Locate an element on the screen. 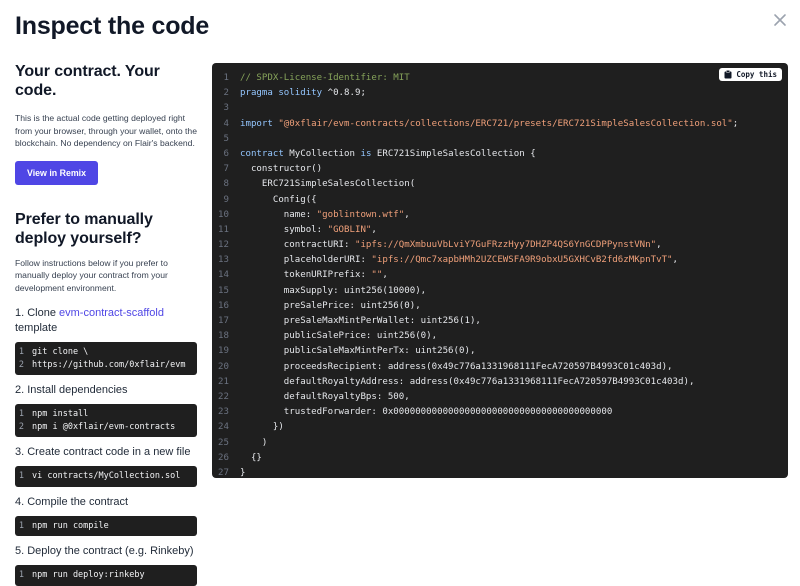  line-number: 6 is located at coordinates (226, 153).